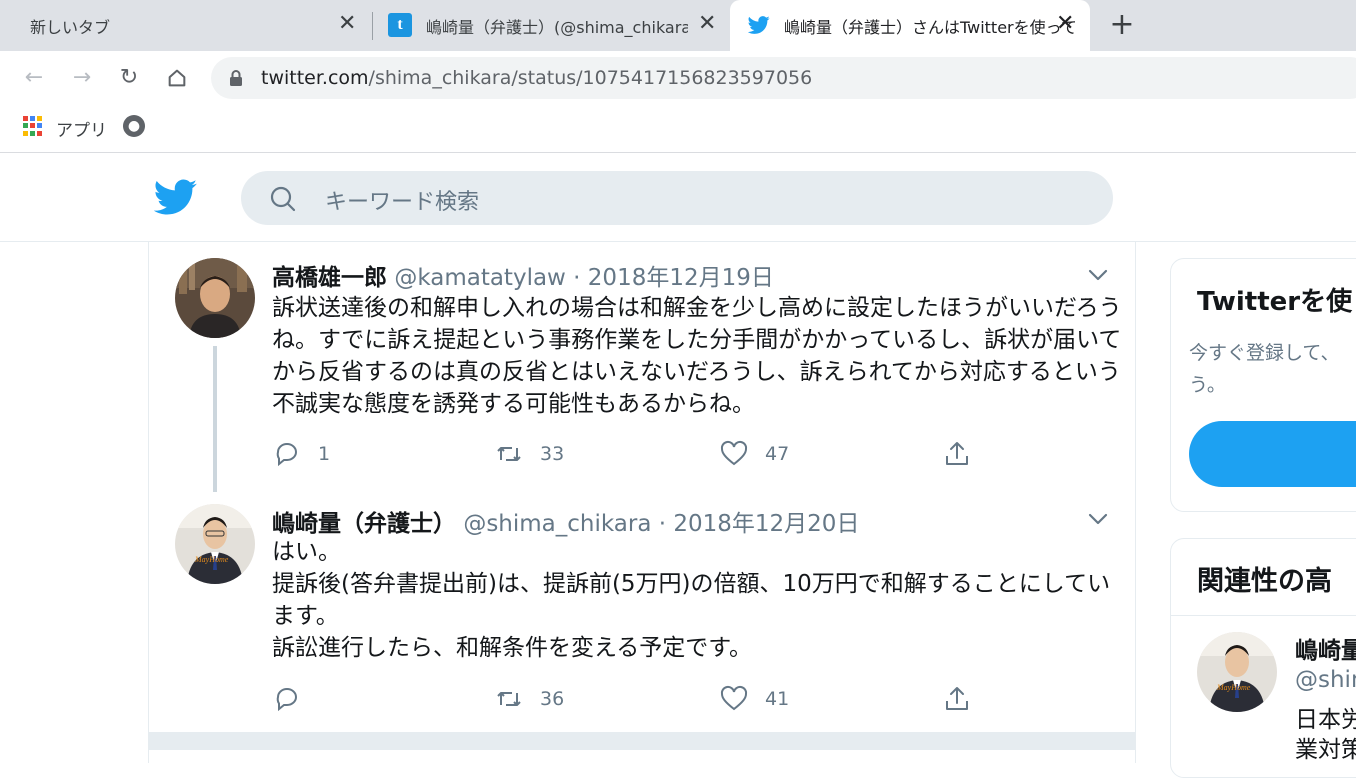 The image size is (1356, 778). What do you see at coordinates (766, 524) in the screenshot?
I see `tweet-date: 2018年12月20日` at bounding box center [766, 524].